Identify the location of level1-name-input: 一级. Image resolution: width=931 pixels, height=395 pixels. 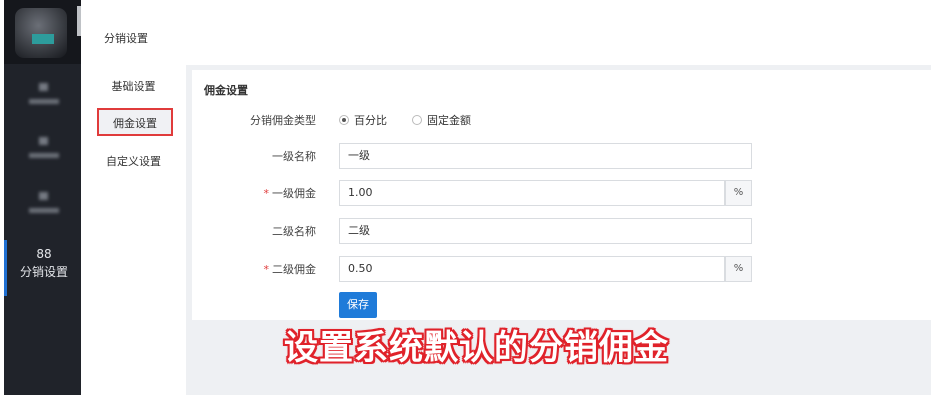
(545, 156).